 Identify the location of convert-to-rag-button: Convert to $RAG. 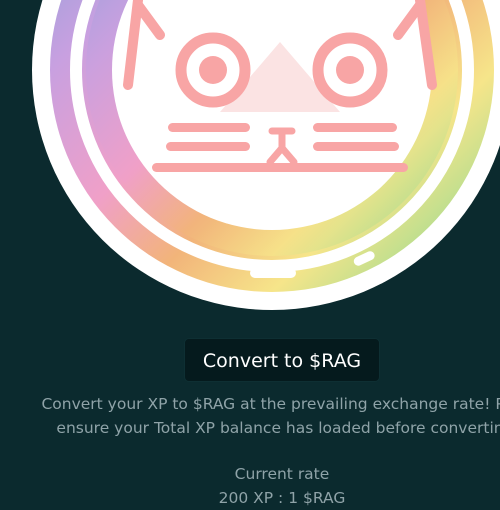
(282, 360).